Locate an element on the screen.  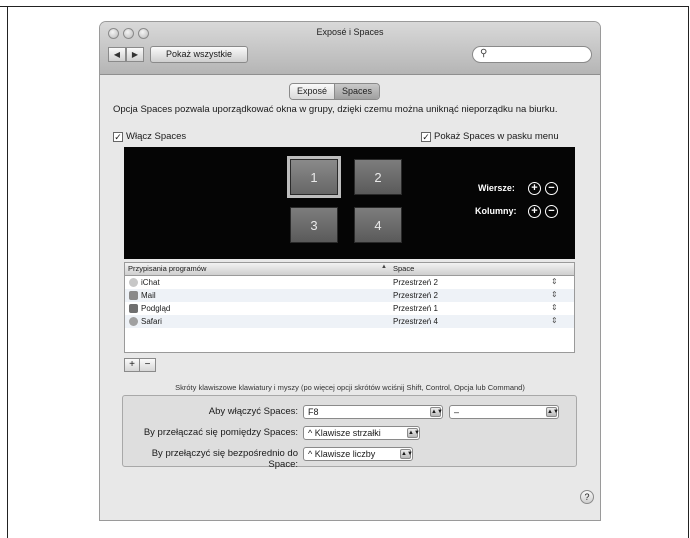
switch-direct-label: By przełączyć się bezpośrednio do Space: is located at coordinates (224, 459).